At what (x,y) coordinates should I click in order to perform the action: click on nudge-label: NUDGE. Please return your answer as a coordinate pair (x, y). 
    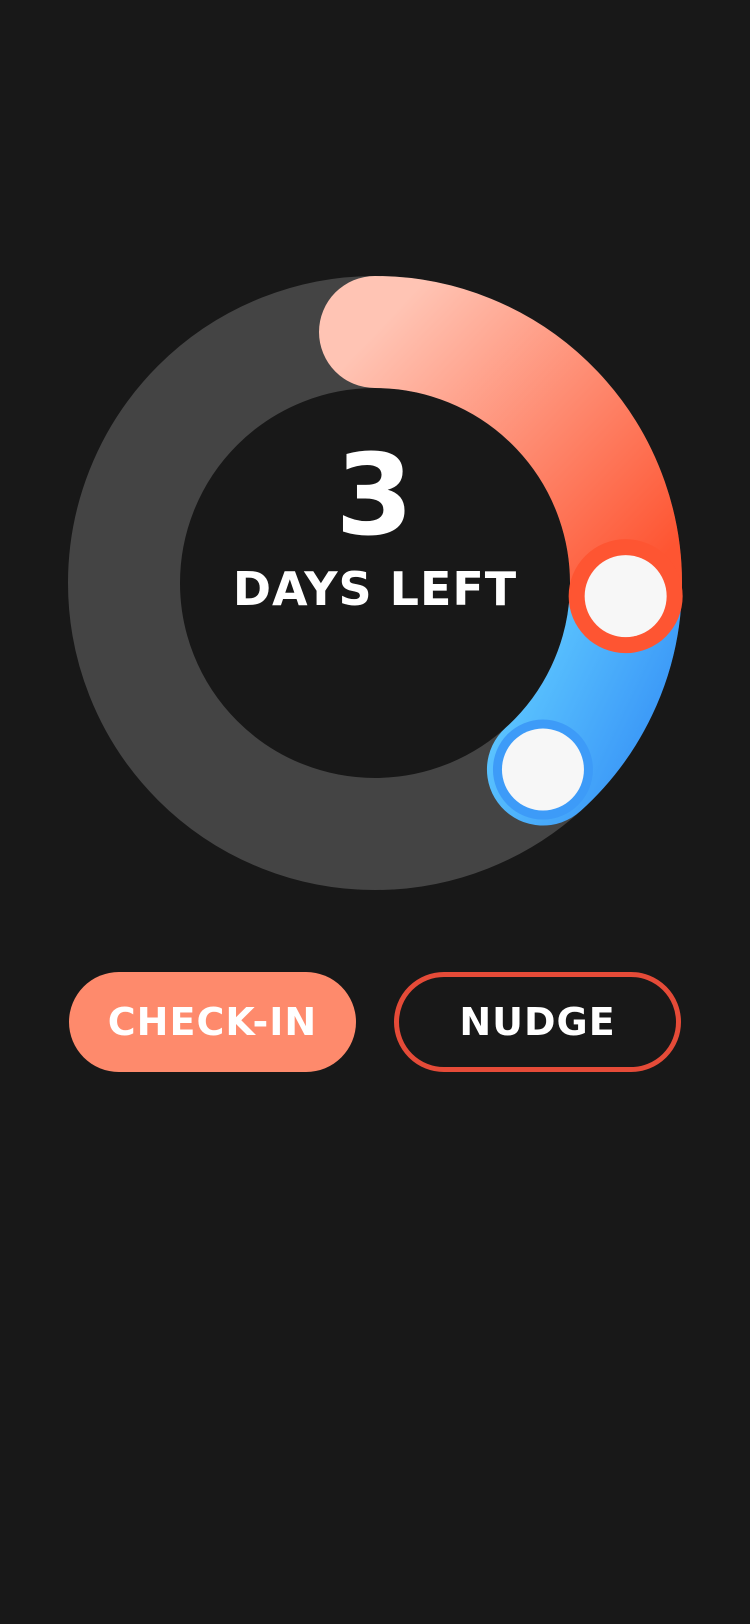
    Looking at the image, I should click on (537, 1022).